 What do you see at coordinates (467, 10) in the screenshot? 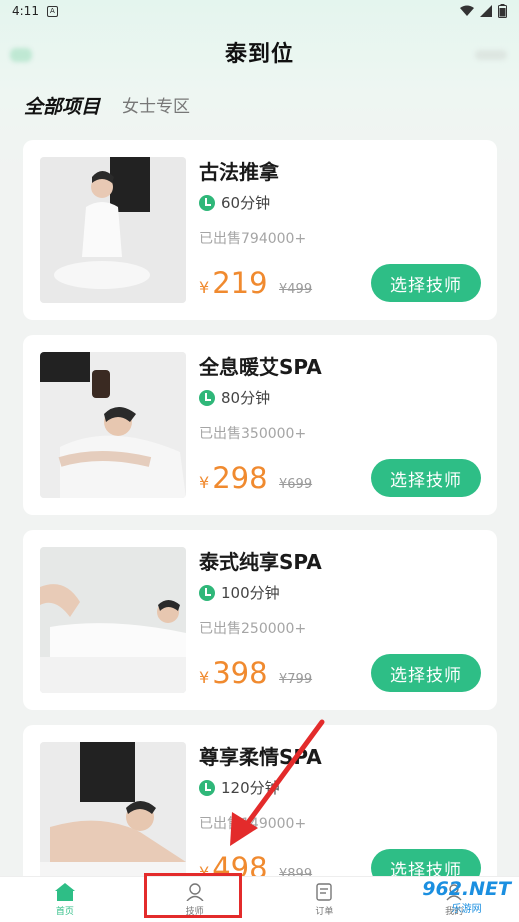
I see `wifi-icon` at bounding box center [467, 10].